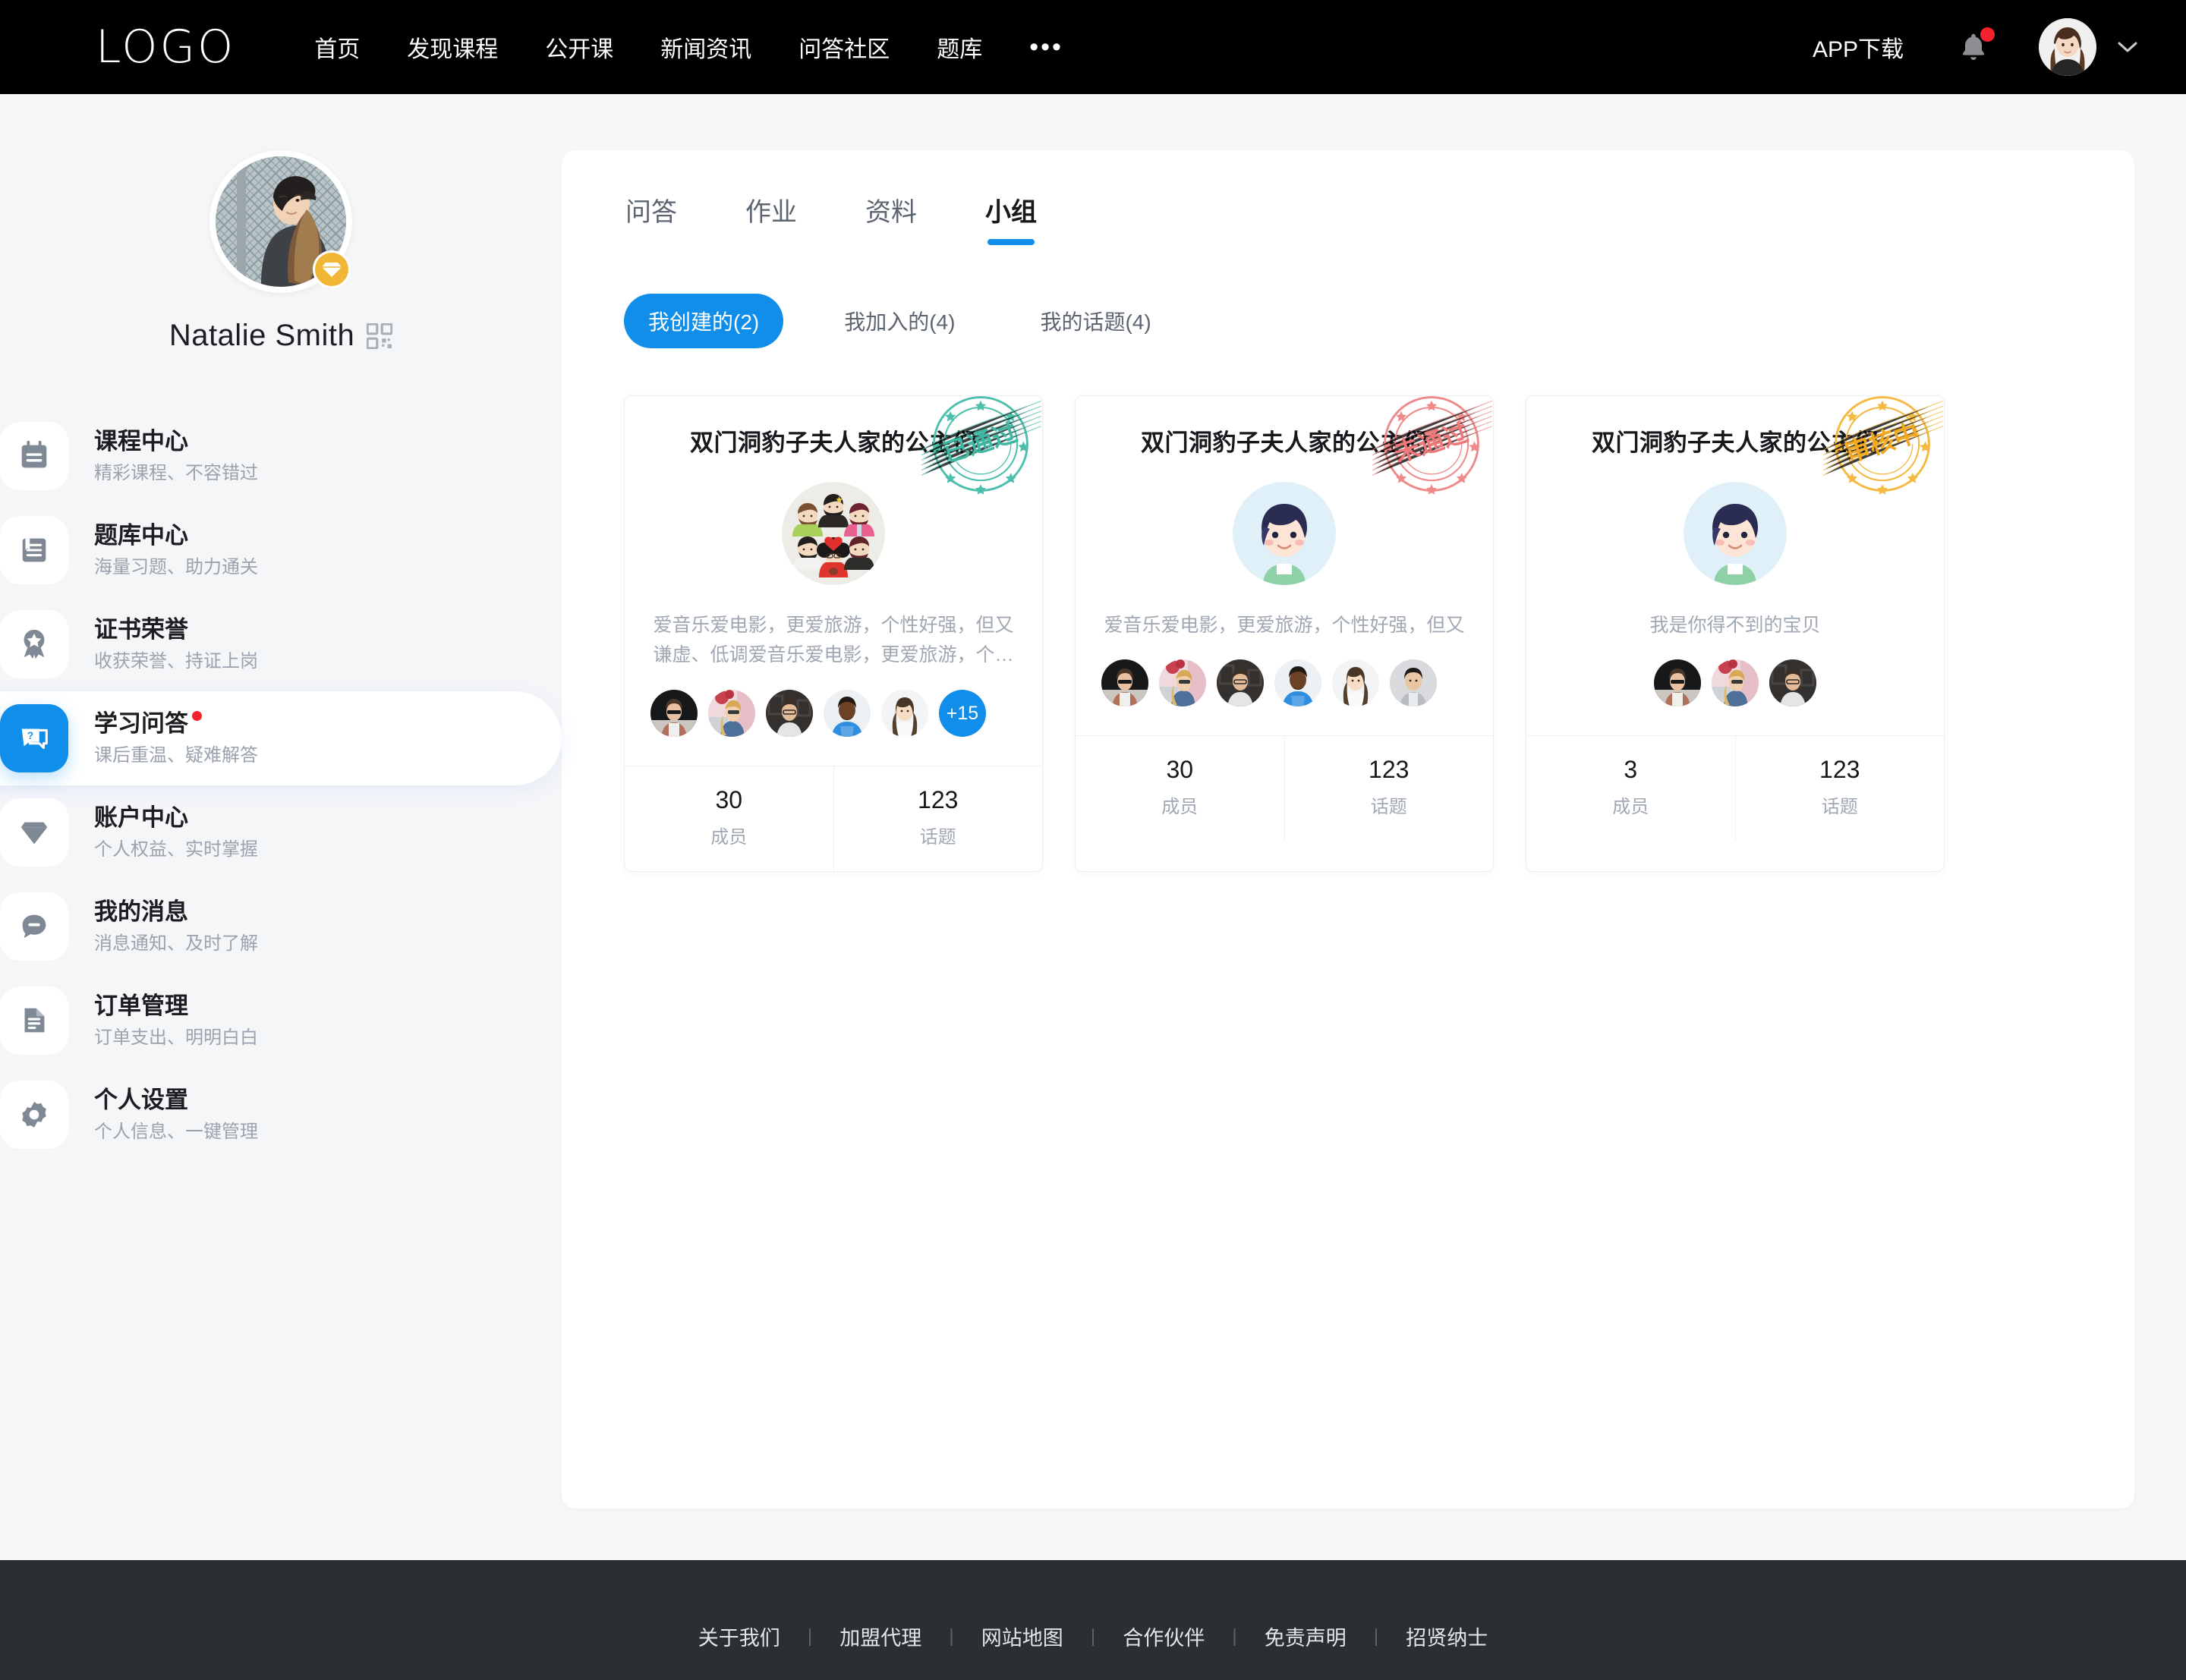 The height and width of the screenshot is (1680, 2186). What do you see at coordinates (1631, 769) in the screenshot?
I see `stat-value: 3` at bounding box center [1631, 769].